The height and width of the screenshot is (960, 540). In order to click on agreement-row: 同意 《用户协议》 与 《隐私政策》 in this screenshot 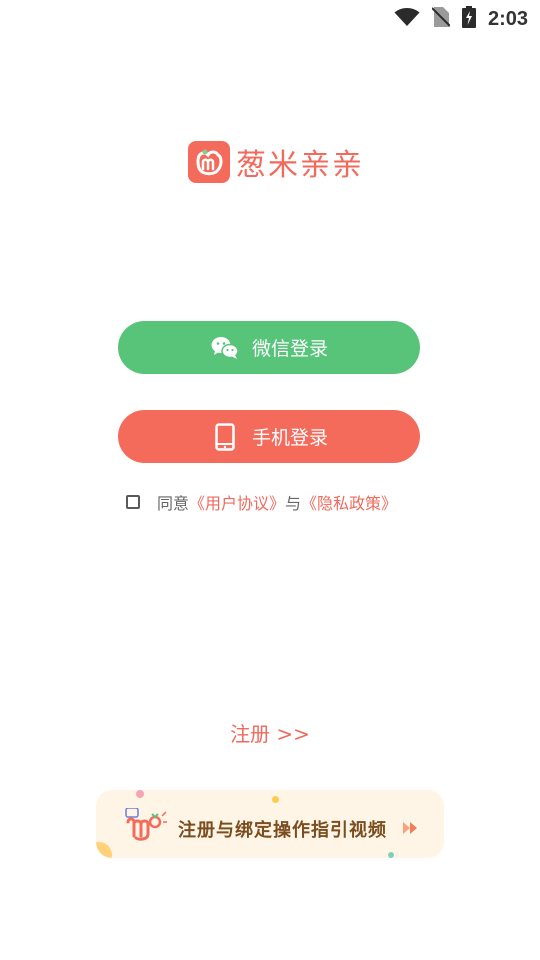, I will do `click(261, 502)`.